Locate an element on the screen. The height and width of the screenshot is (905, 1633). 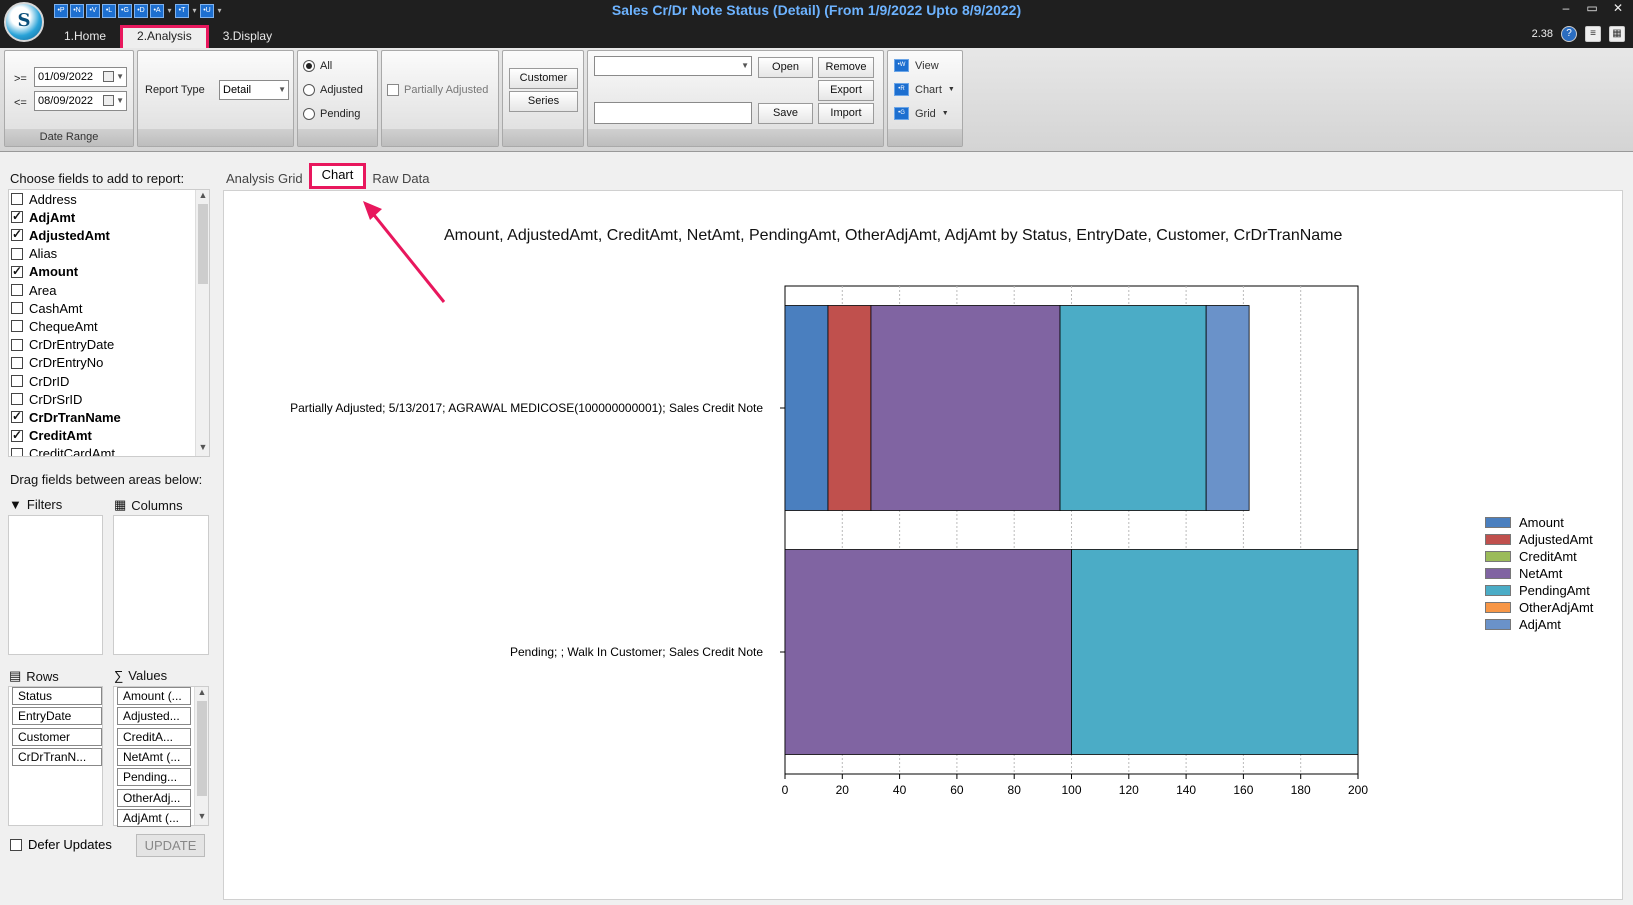
legend-entry: AdjustedAmt is located at coordinates (1539, 539).